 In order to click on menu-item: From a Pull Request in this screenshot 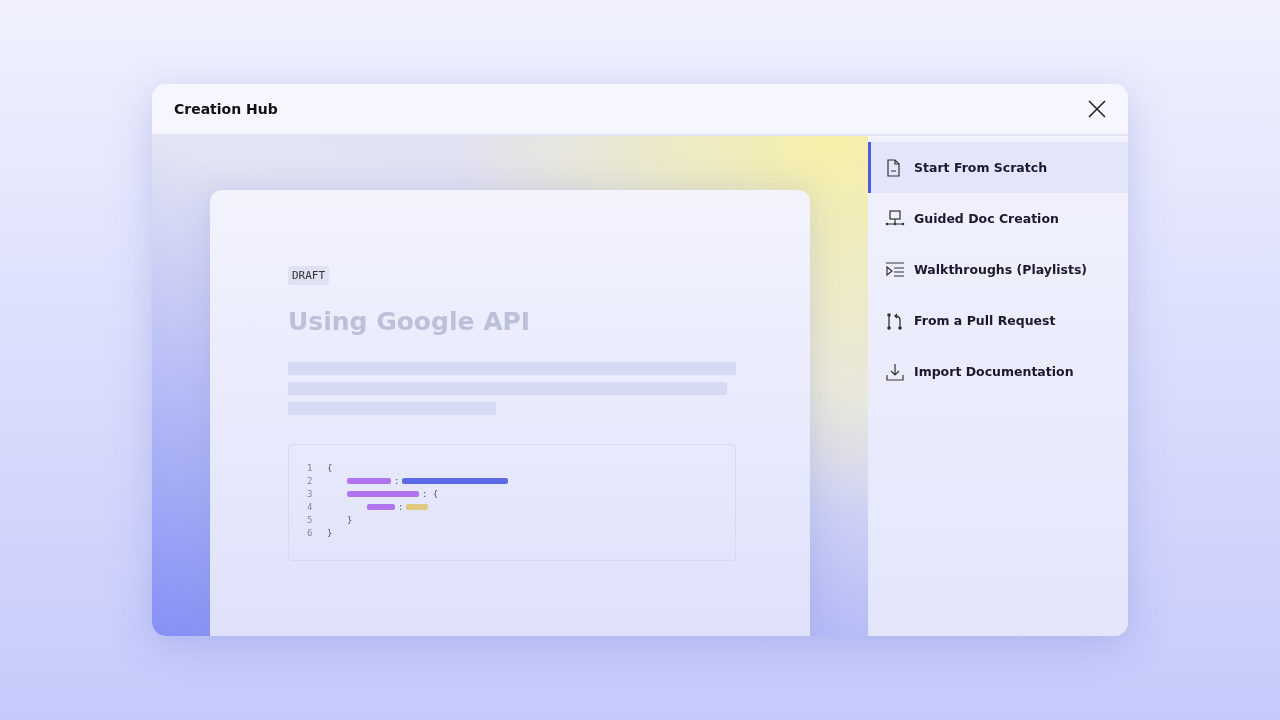, I will do `click(998, 320)`.